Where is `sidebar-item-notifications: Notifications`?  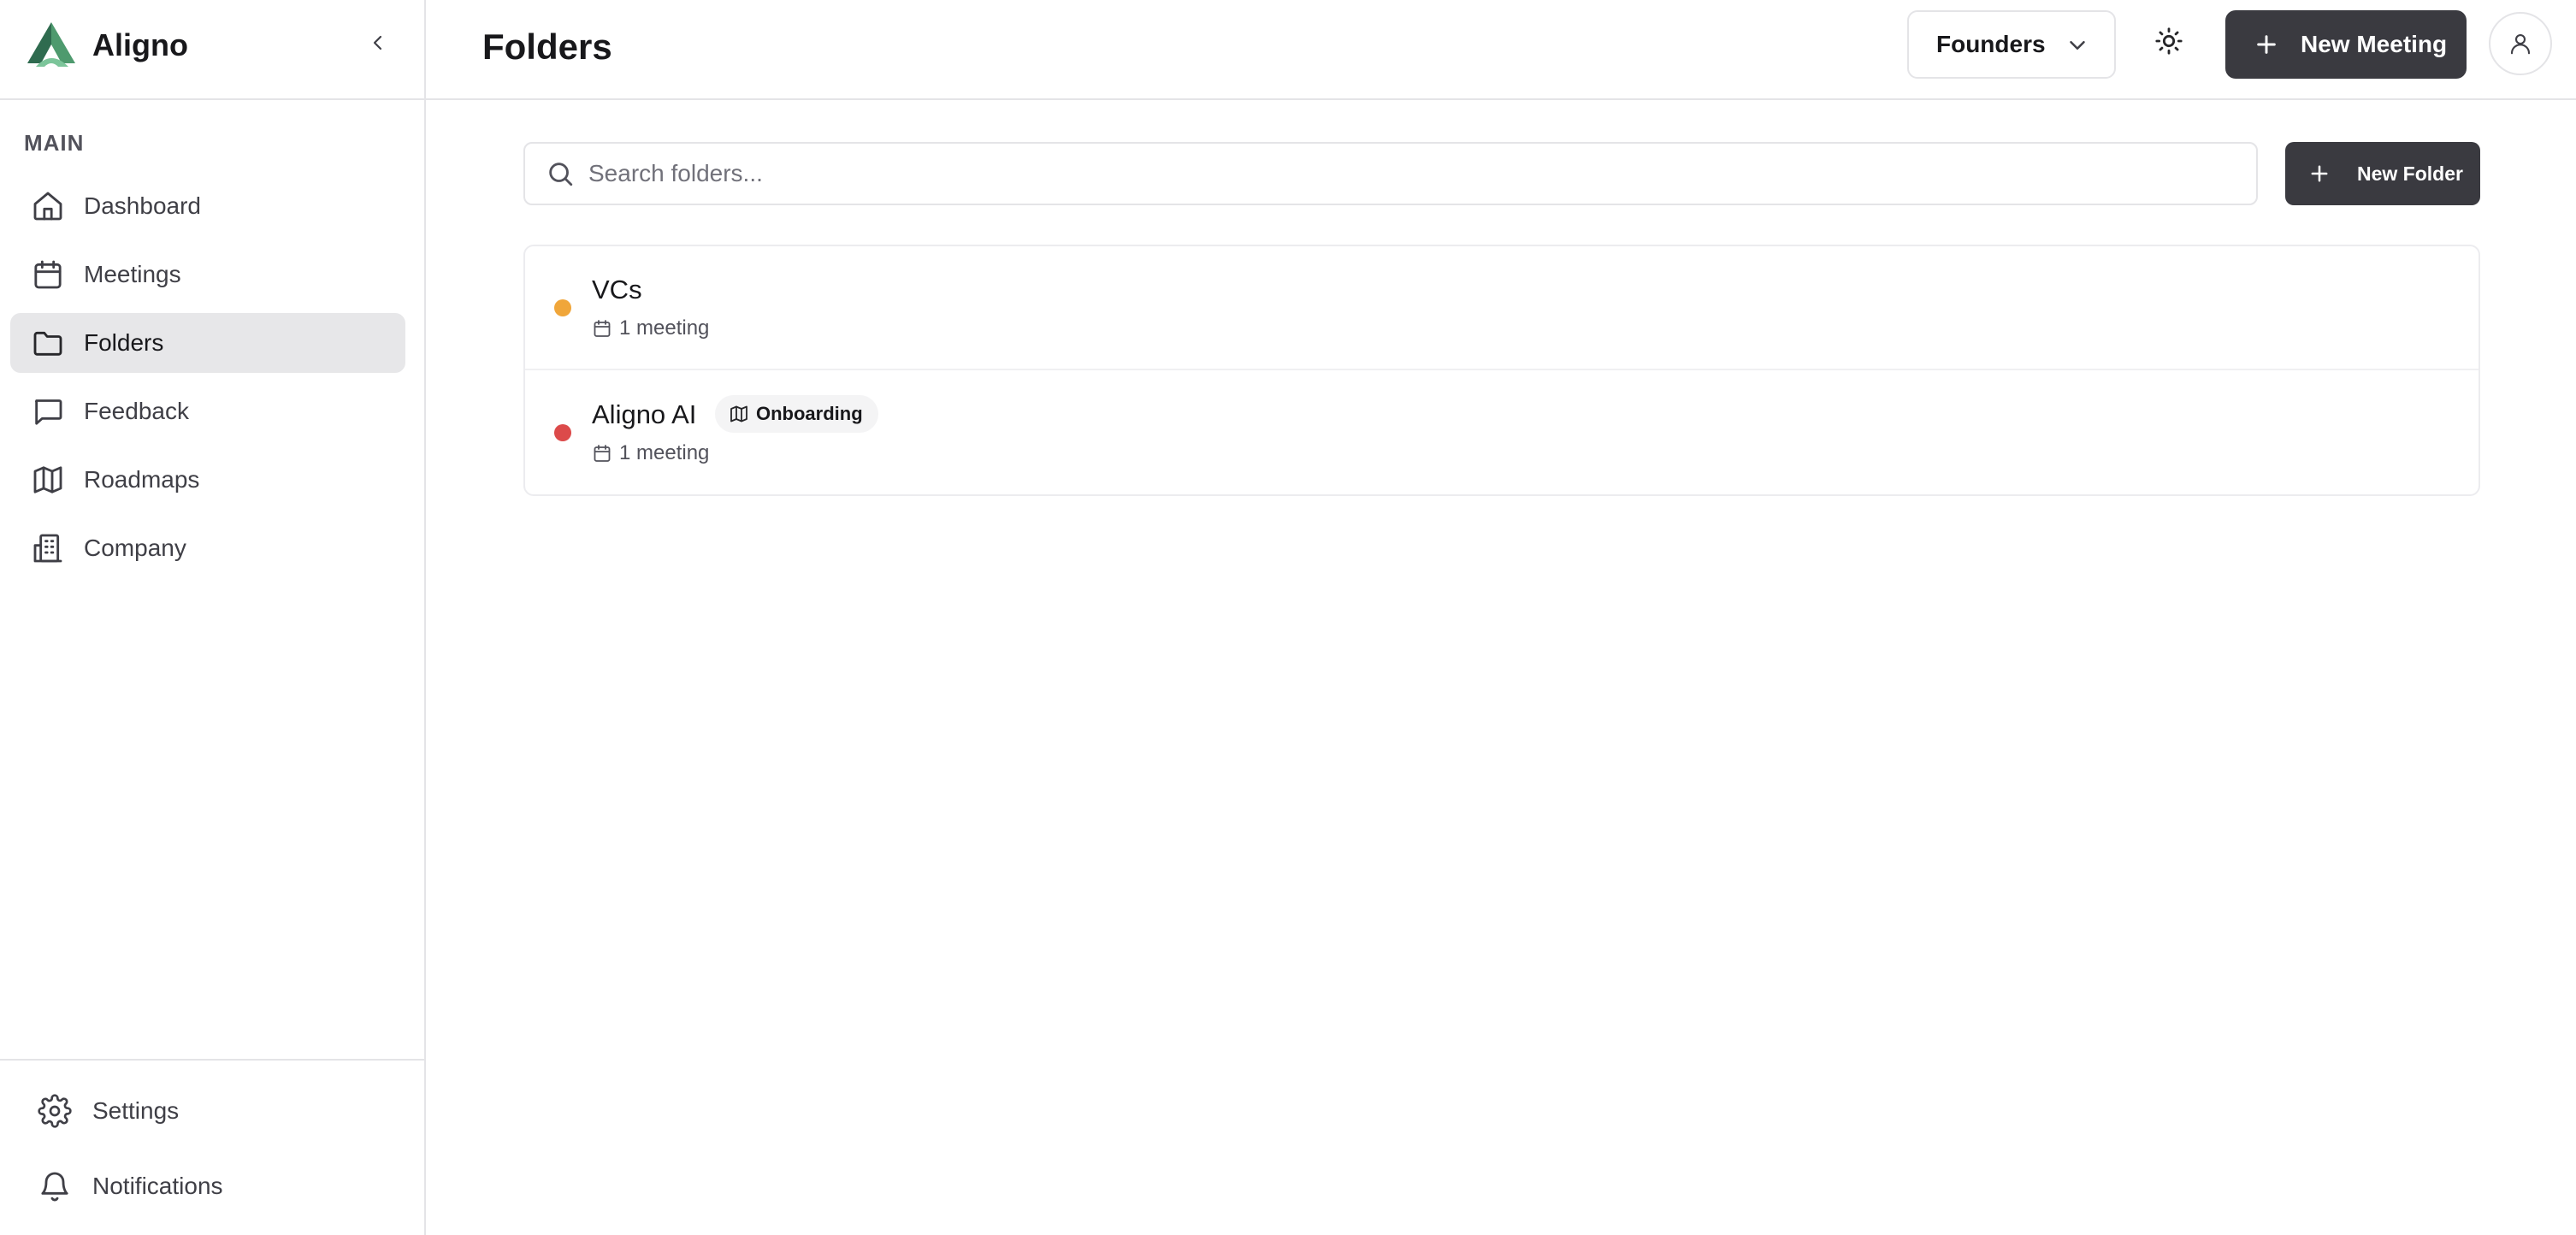 sidebar-item-notifications: Notifications is located at coordinates (212, 1186).